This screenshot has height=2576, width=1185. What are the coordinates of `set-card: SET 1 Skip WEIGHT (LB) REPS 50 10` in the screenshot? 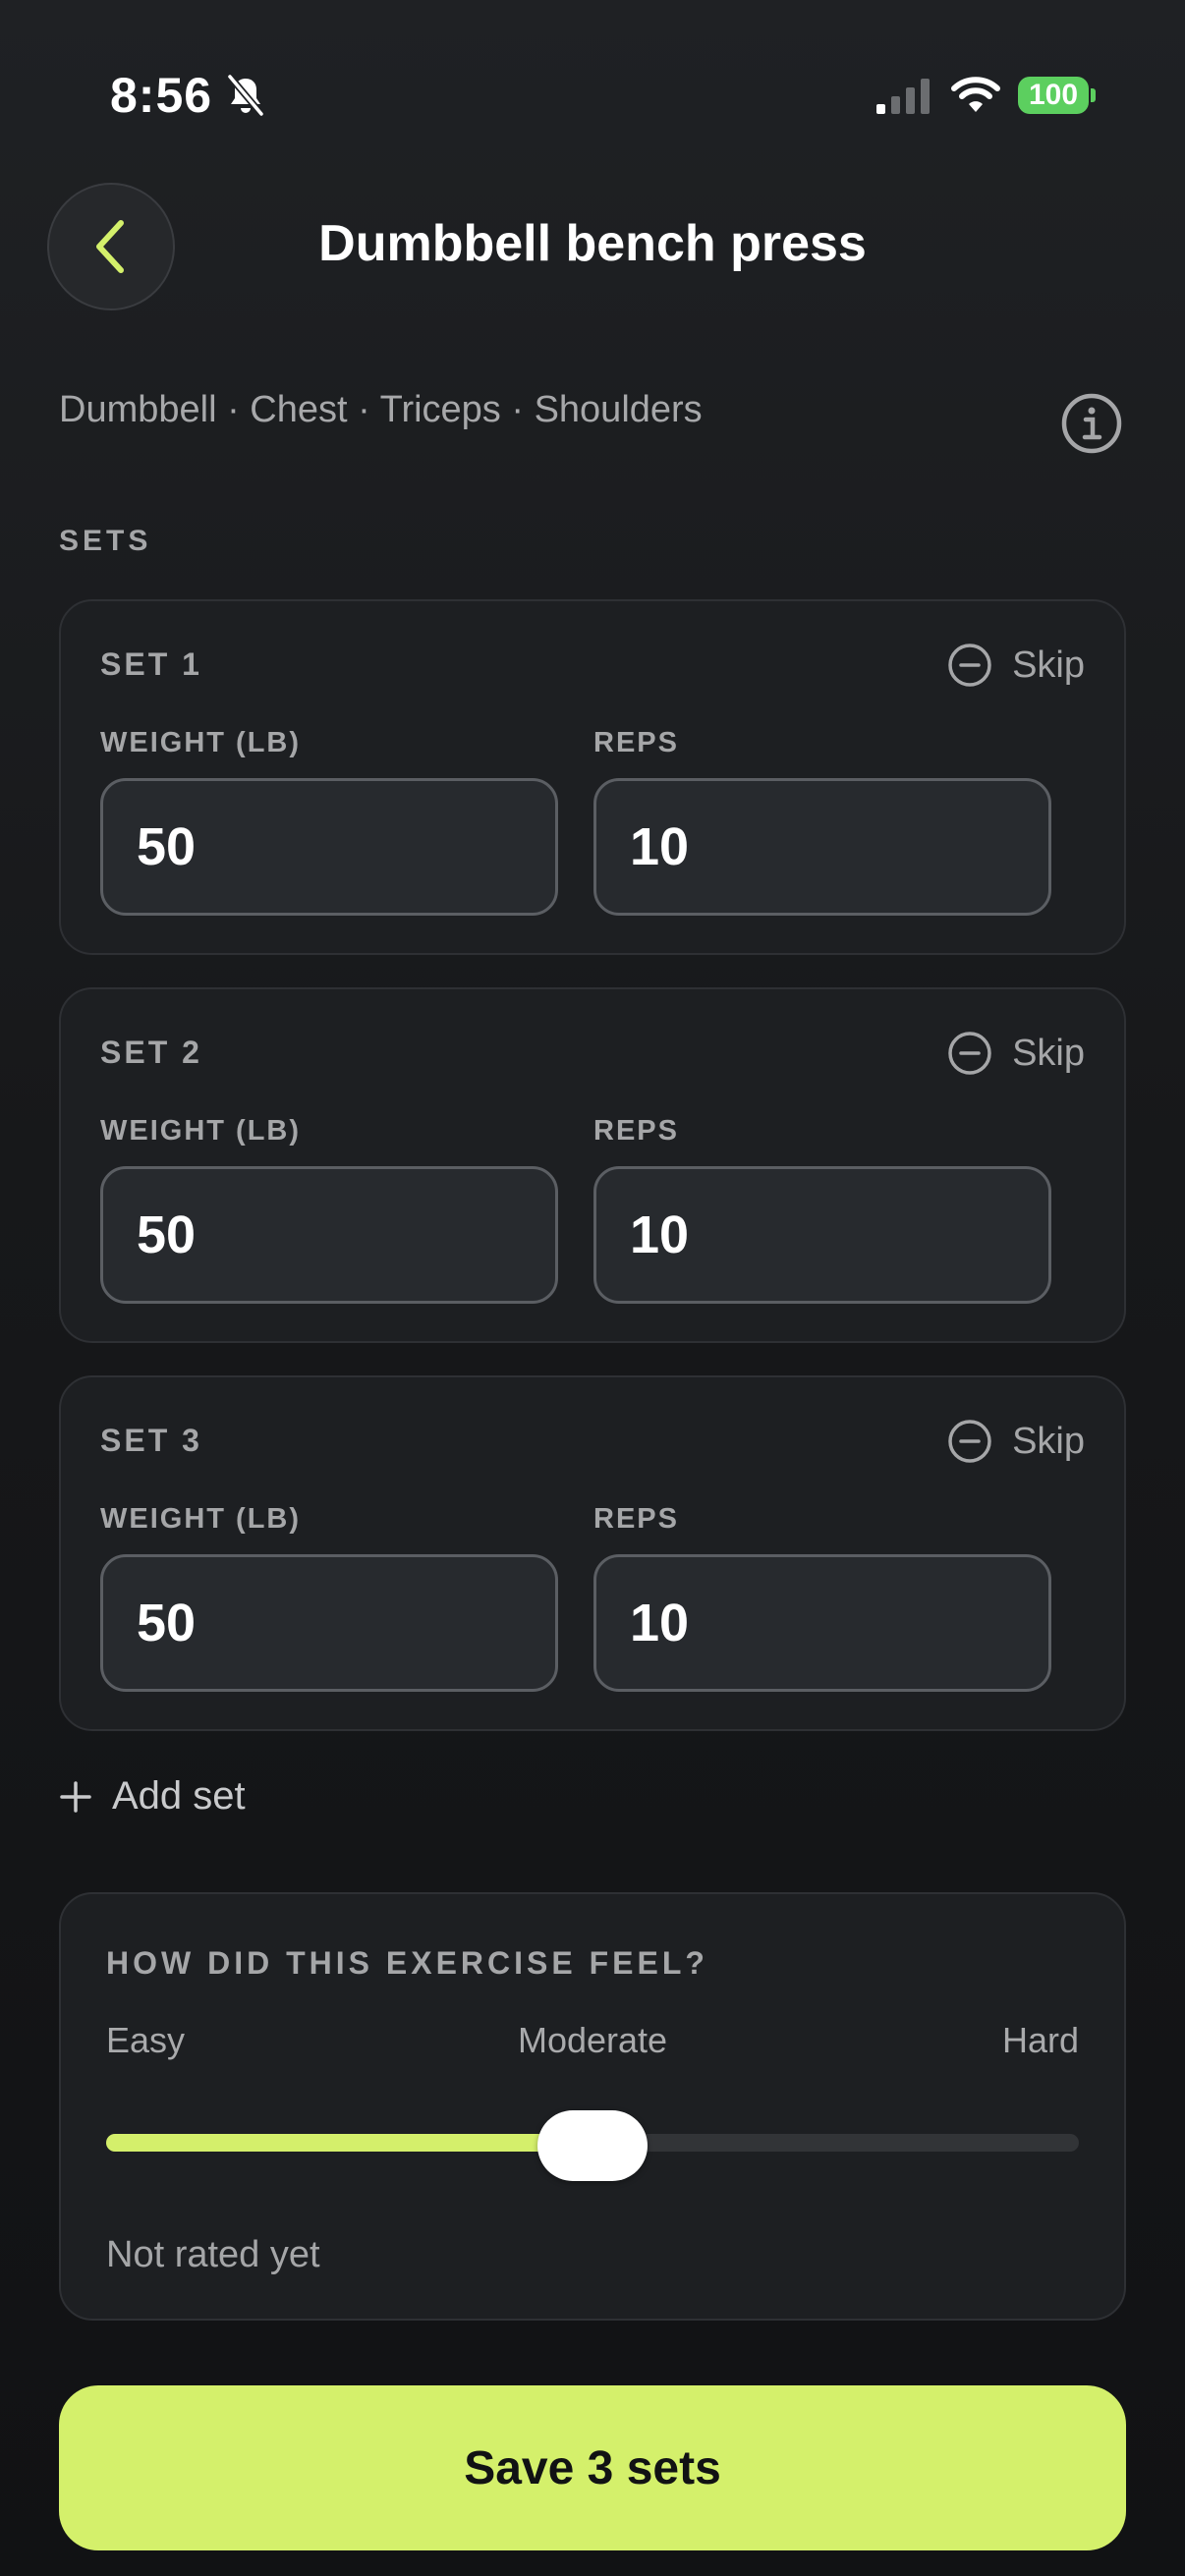 It's located at (592, 777).